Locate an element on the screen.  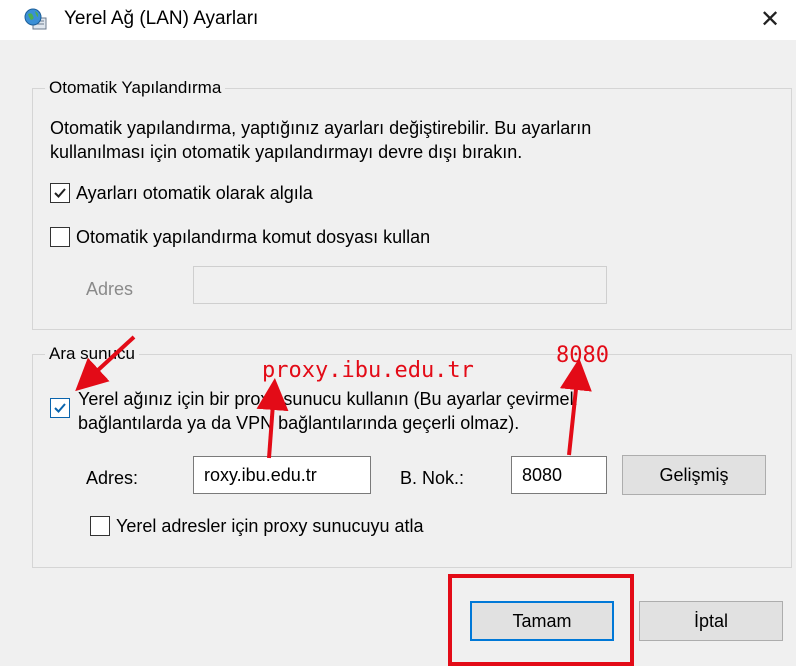
network-globe-icon is located at coordinates (35, 19).